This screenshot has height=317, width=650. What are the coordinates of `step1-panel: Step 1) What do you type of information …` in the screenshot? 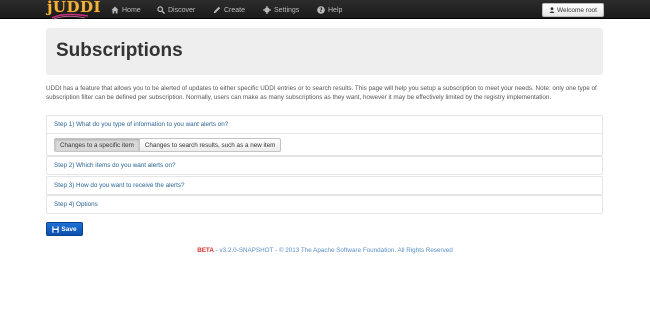 It's located at (324, 135).